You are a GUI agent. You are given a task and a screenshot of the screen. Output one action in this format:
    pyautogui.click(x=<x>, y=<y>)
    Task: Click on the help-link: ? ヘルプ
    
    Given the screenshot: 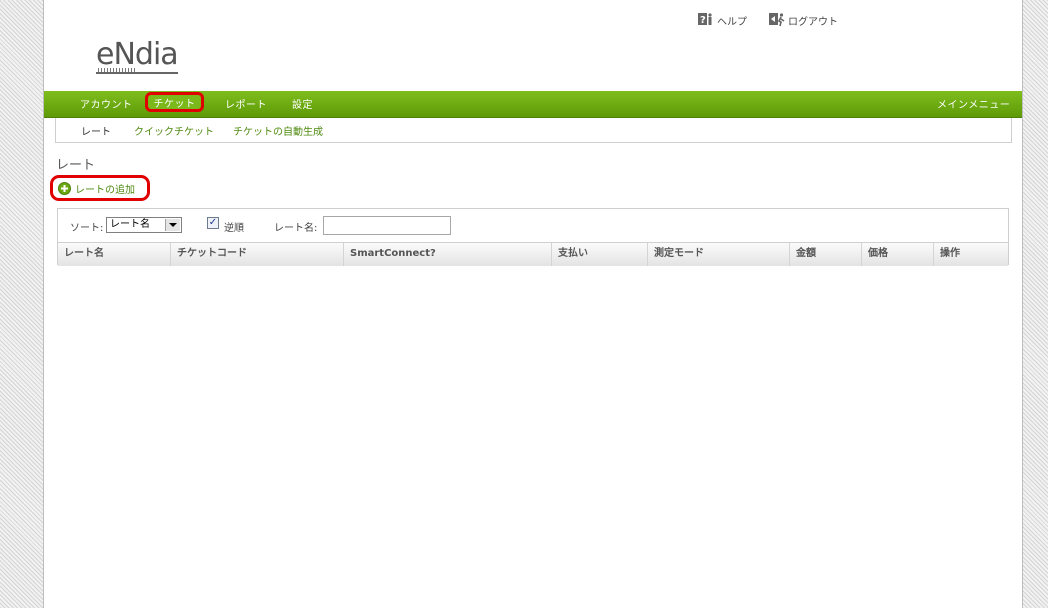 What is the action you would take?
    pyautogui.click(x=722, y=20)
    